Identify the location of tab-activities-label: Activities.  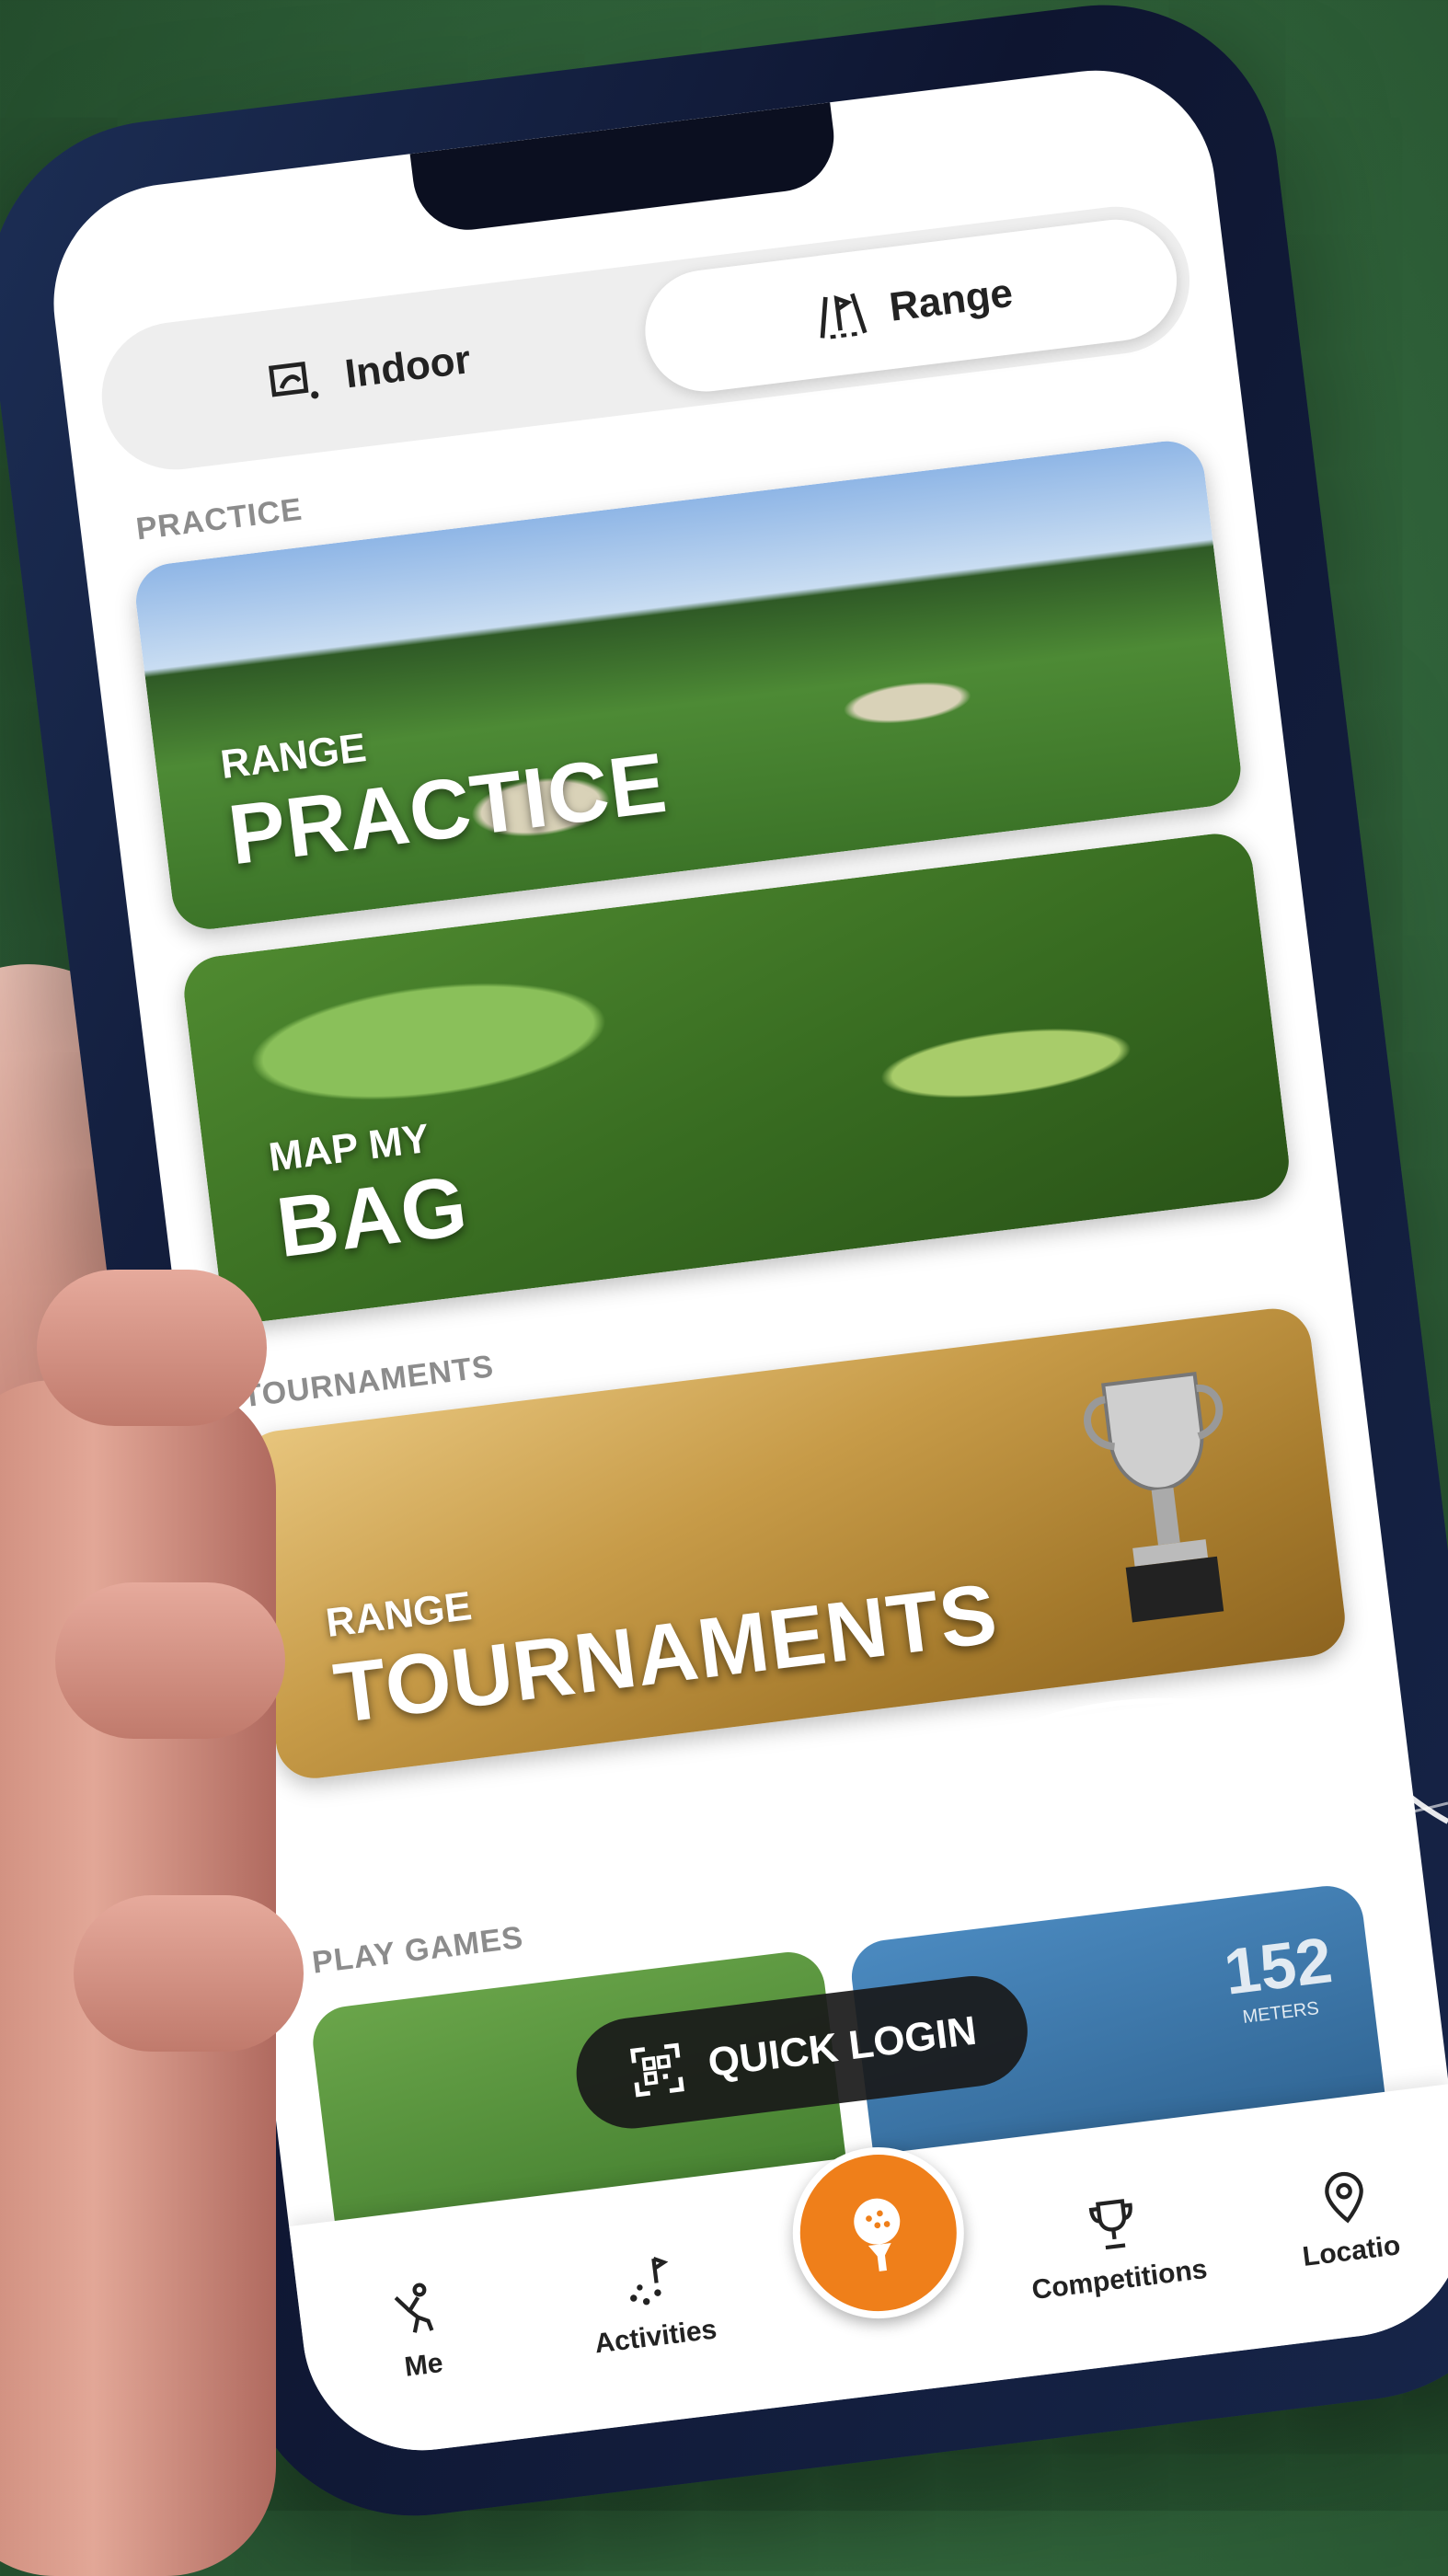
(655, 2337).